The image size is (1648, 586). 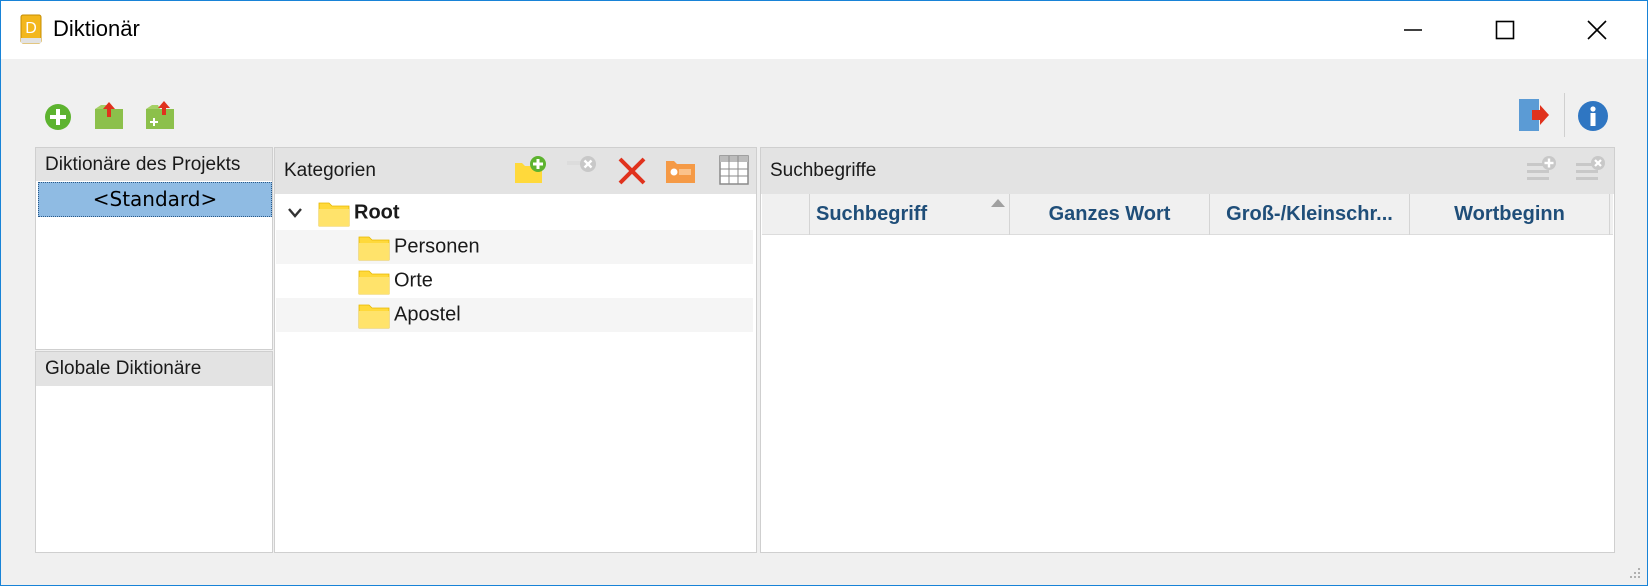 What do you see at coordinates (1110, 214) in the screenshot?
I see `column-header-ganzes-wort: Ganzes Wort` at bounding box center [1110, 214].